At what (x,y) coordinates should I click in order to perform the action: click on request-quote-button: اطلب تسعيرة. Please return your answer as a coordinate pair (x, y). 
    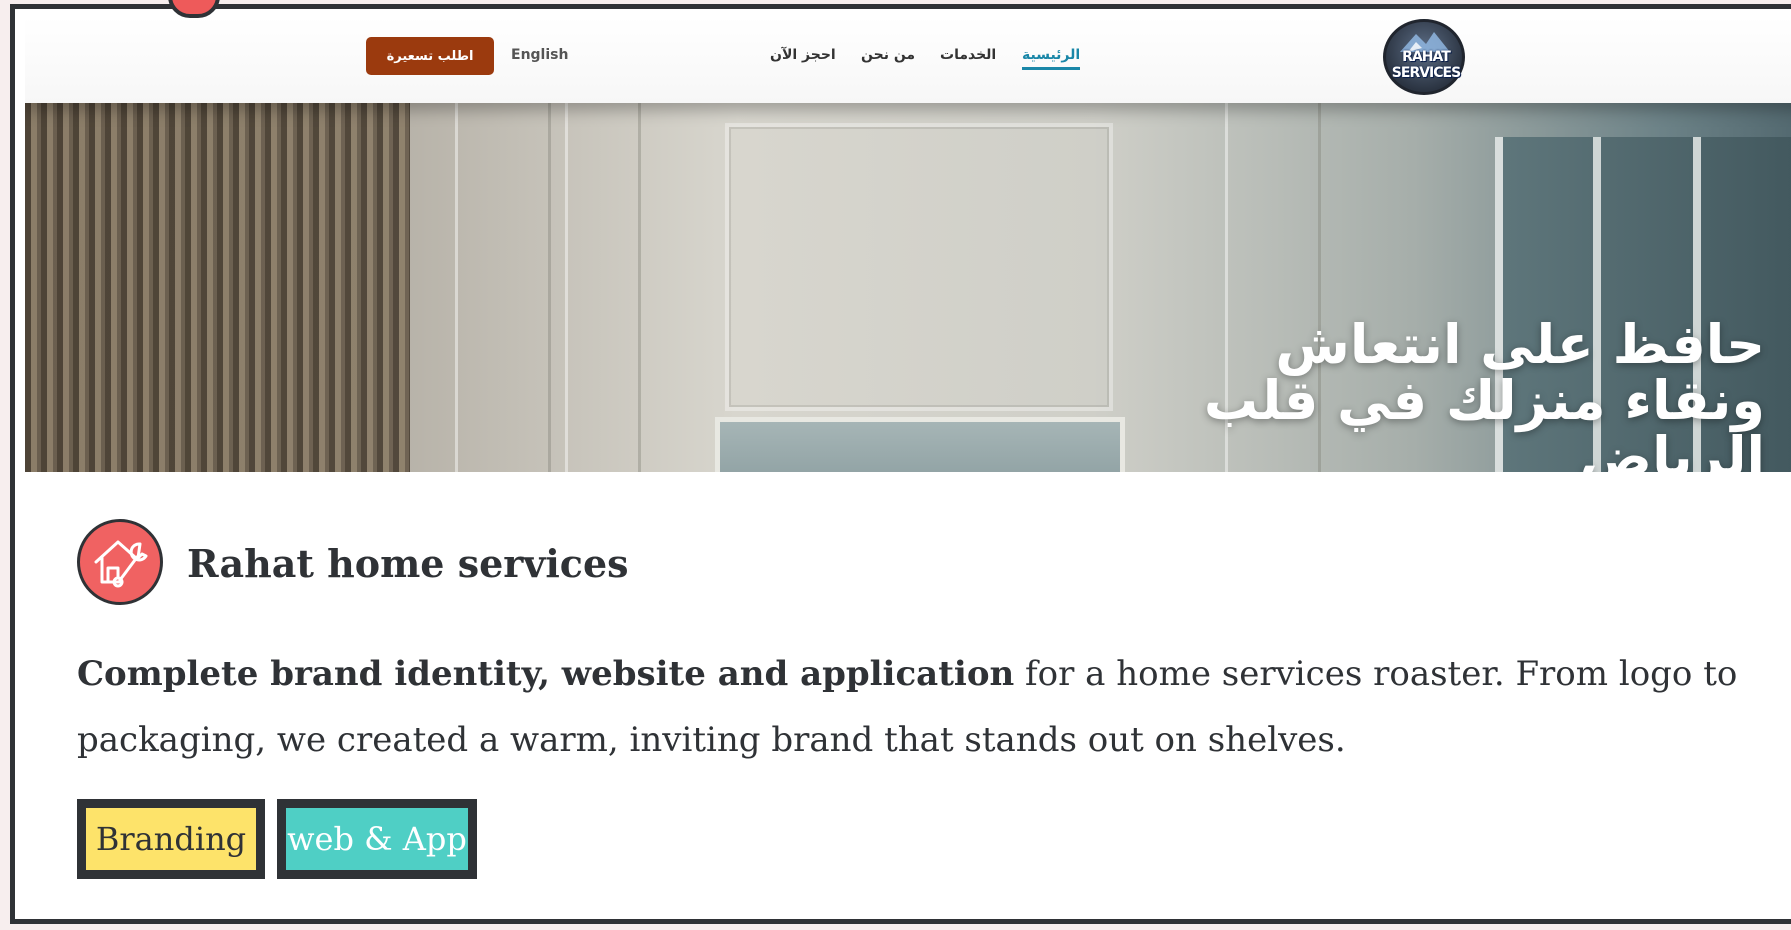
    Looking at the image, I should click on (430, 56).